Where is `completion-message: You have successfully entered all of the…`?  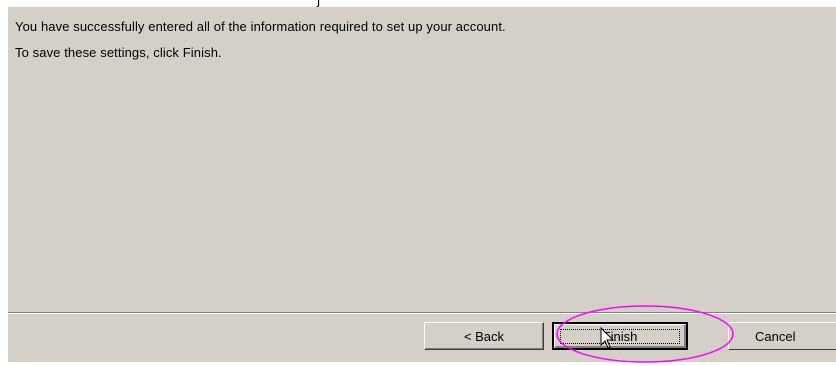 completion-message: You have successfully entered all of the… is located at coordinates (260, 26).